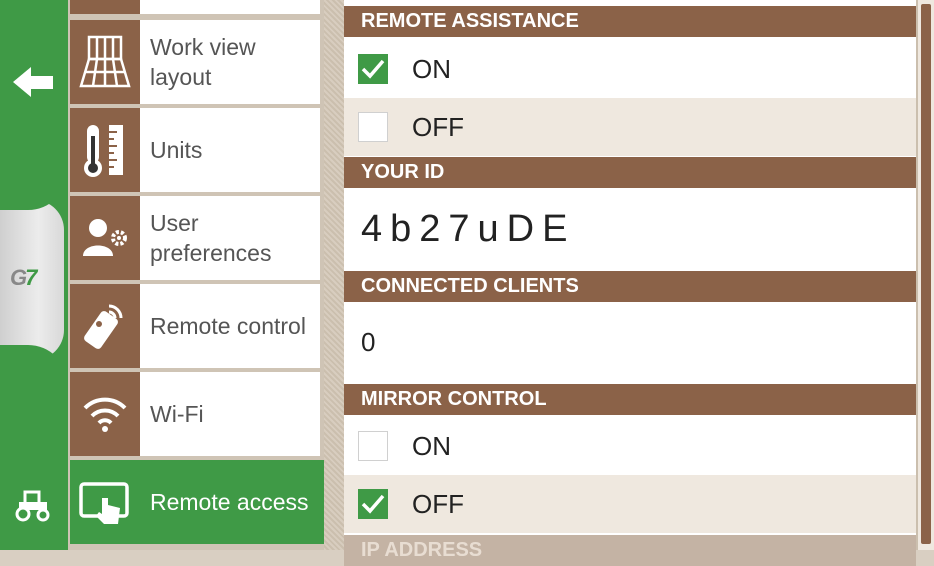 This screenshot has width=934, height=566. I want to click on menu-item-units: Units, so click(195, 150).